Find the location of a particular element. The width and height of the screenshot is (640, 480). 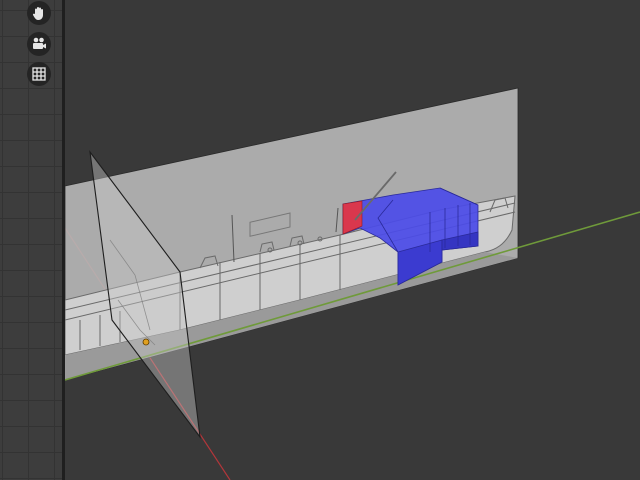

grid-icon is located at coordinates (39, 74).